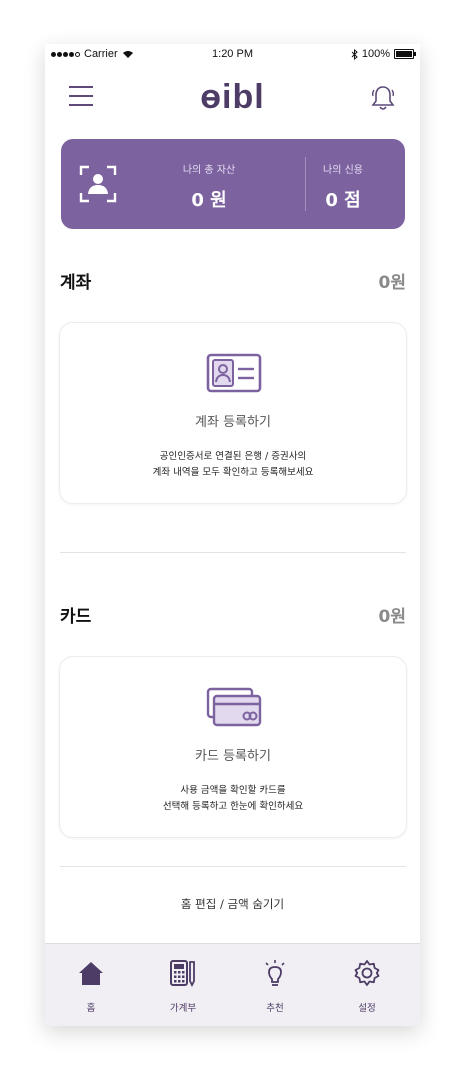  Describe the element at coordinates (343, 170) in the screenshot. I see `credit-label: 나의 신용` at that location.